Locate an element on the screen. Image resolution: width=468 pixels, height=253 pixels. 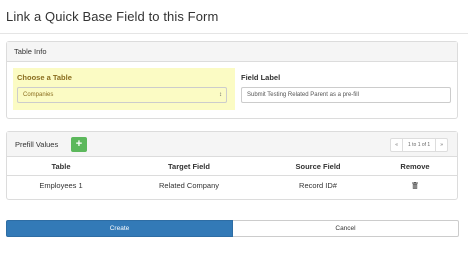
row-remove-cell is located at coordinates (415, 185).